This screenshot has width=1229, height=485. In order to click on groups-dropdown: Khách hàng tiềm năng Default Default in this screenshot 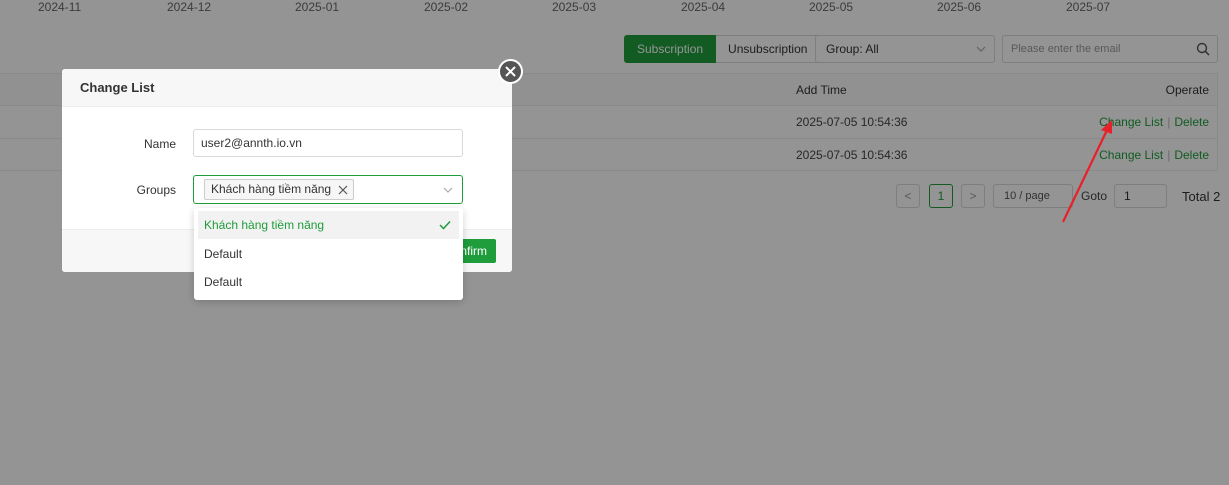, I will do `click(328, 254)`.